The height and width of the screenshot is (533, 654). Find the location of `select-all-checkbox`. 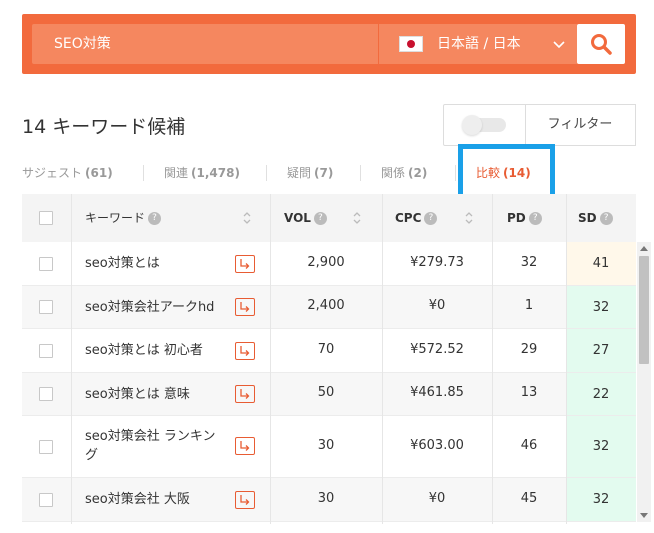

select-all-checkbox is located at coordinates (46, 218).